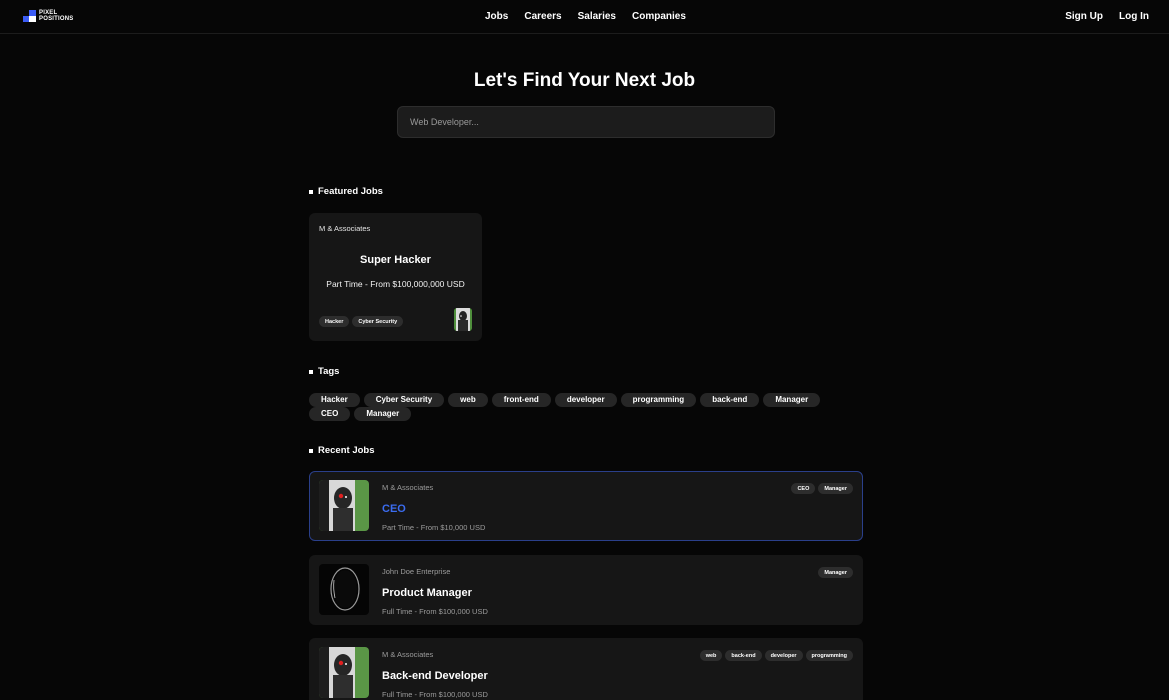 The width and height of the screenshot is (1169, 700). What do you see at coordinates (378, 321) in the screenshot?
I see `tag-chip: Cyber Security` at bounding box center [378, 321].